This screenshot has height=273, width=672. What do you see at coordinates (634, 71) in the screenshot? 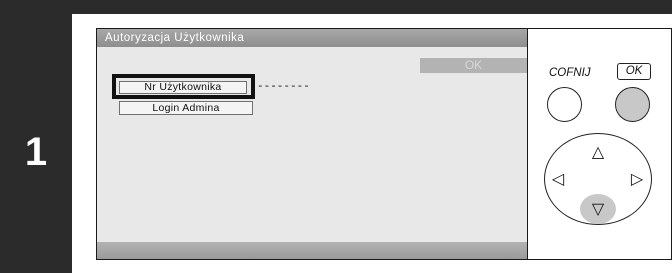
I see `ok-key-label: OK` at bounding box center [634, 71].